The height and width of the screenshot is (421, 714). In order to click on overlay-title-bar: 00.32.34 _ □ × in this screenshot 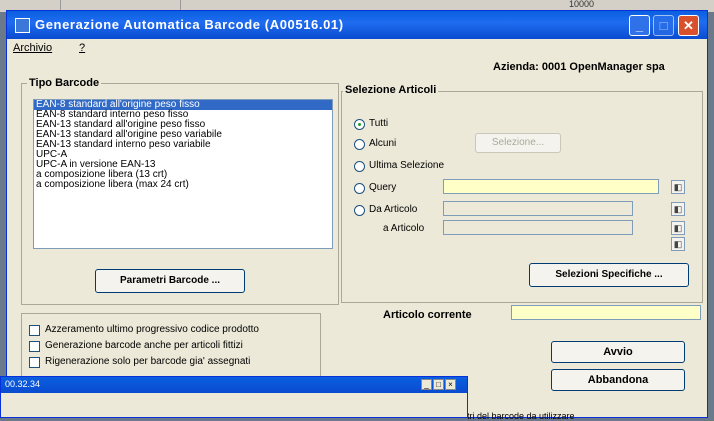, I will do `click(234, 385)`.